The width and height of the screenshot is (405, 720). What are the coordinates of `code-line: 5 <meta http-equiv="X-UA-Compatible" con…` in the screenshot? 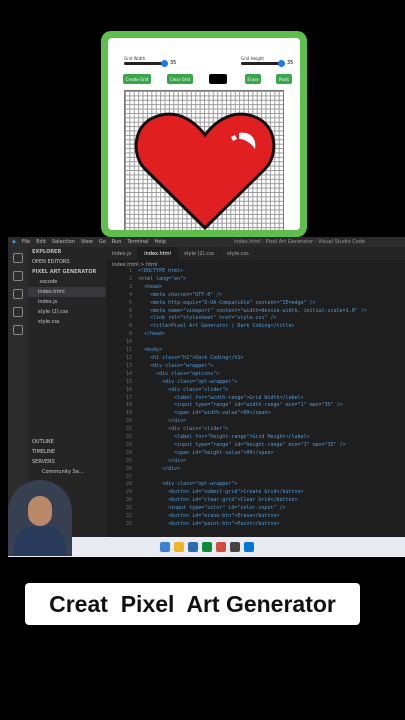 It's located at (255, 304).